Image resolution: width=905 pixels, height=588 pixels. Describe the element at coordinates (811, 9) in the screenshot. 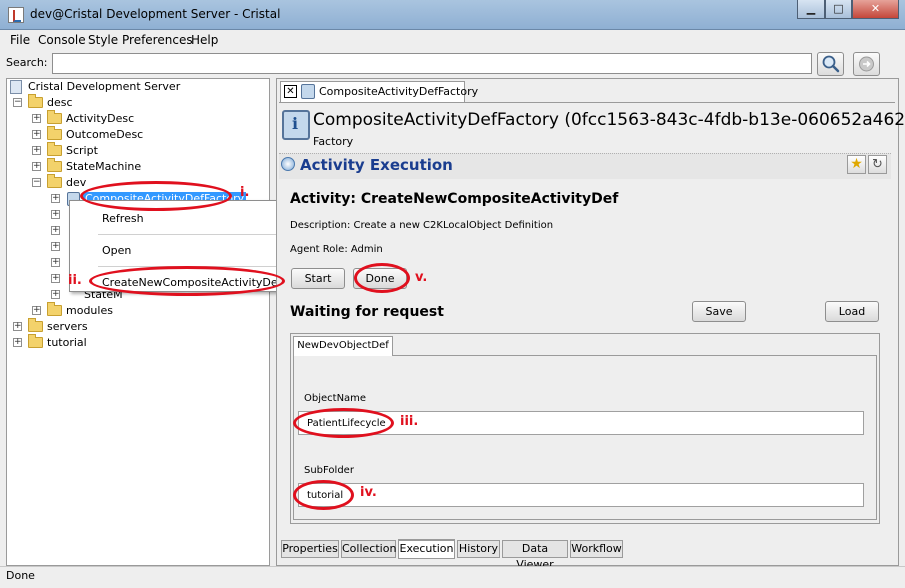

I see `minimize-button: ▁` at that location.